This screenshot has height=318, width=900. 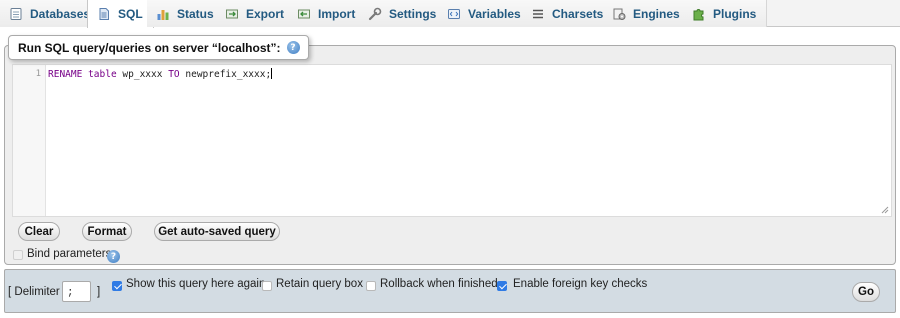 I want to click on delimiter-input, so click(x=76, y=291).